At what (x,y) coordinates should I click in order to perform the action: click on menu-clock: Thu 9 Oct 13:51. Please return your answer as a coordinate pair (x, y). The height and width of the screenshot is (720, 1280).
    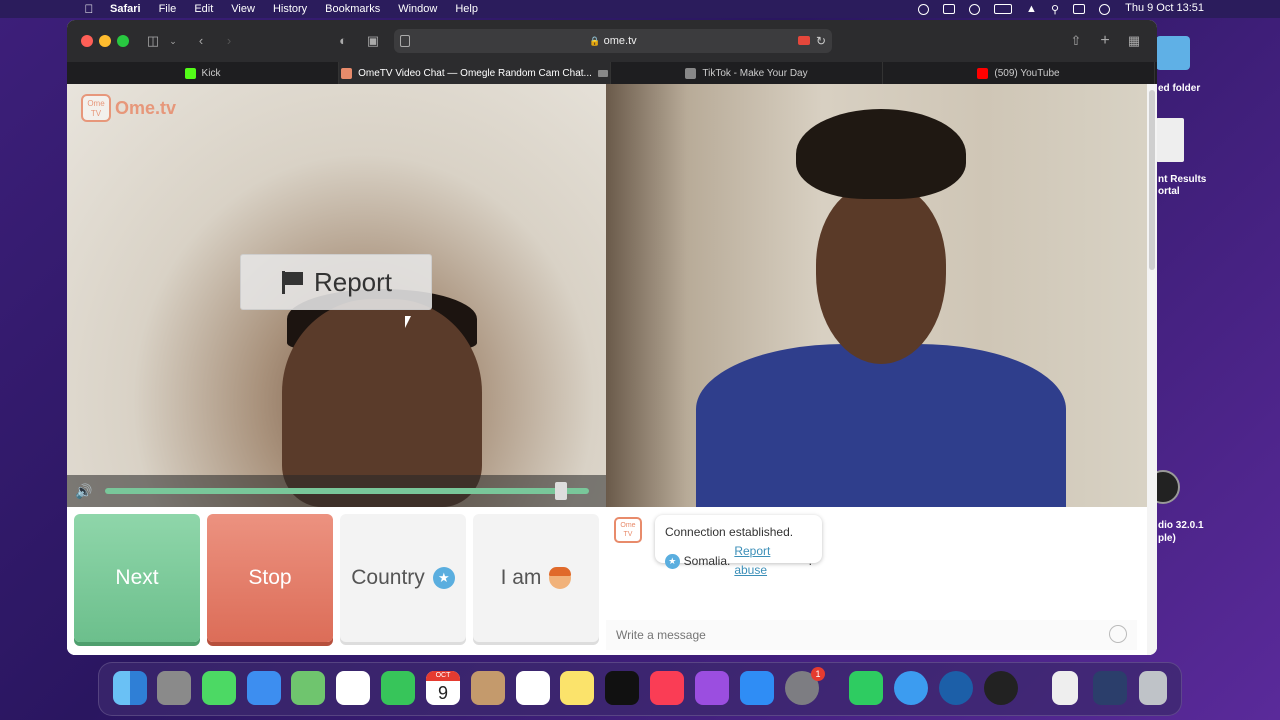
    Looking at the image, I should click on (1164, 8).